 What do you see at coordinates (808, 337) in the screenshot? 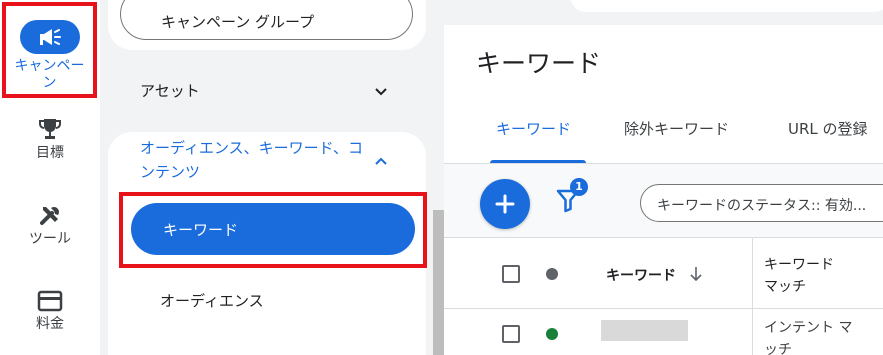
I see `match-type-cell: インテント マ ッチ` at bounding box center [808, 337].